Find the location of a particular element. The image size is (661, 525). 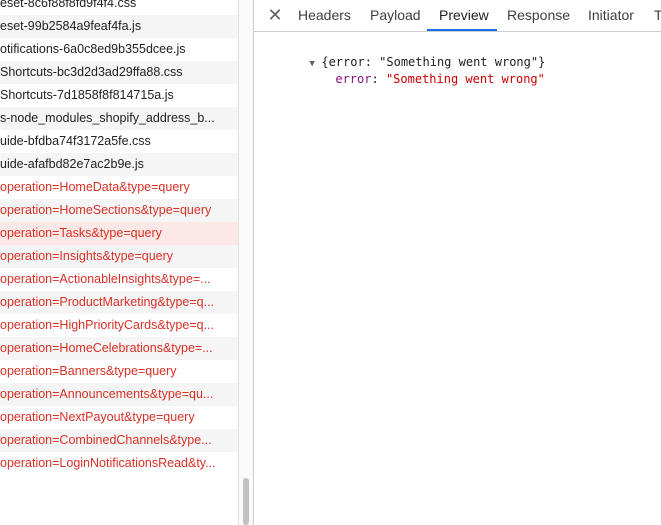

request-row-selected: operation=Tasks&type=query is located at coordinates (119, 233).